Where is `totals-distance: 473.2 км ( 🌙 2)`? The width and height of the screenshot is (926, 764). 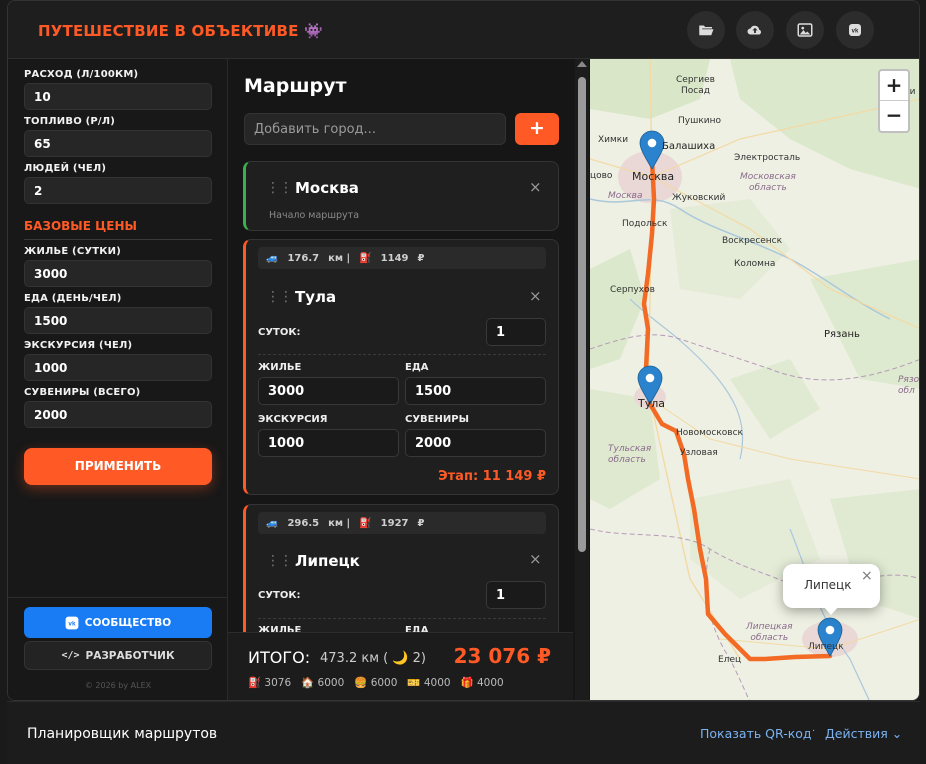 totals-distance: 473.2 км ( 🌙 2) is located at coordinates (373, 658).